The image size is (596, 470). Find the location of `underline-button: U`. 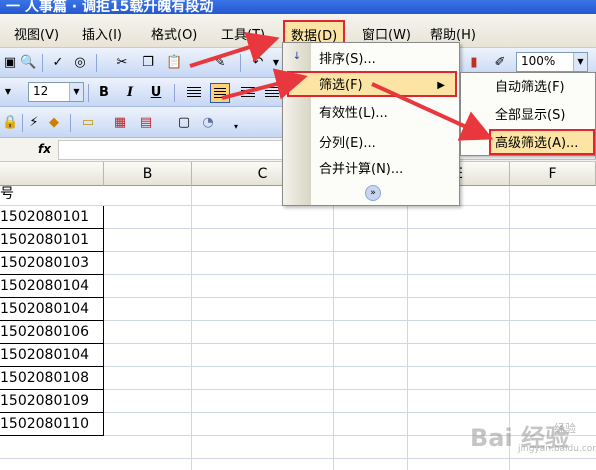

underline-button: U is located at coordinates (156, 93).